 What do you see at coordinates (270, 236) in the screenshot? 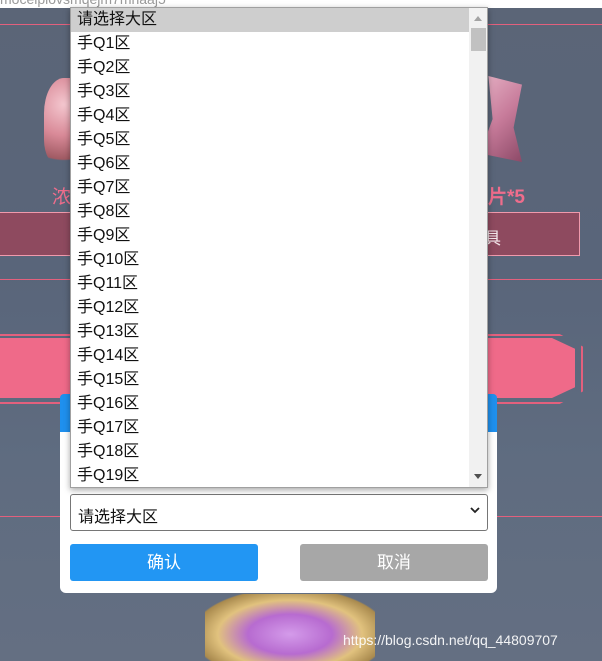
I see `dropdown-option: 手Q9区` at bounding box center [270, 236].